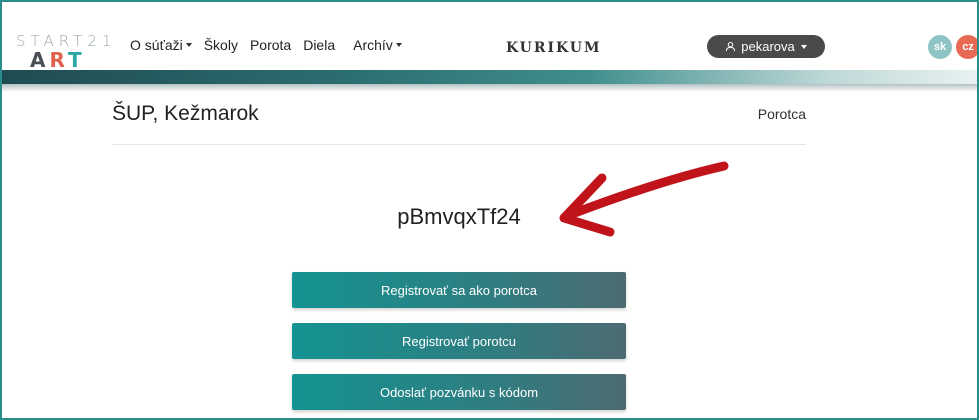 The width and height of the screenshot is (979, 420). What do you see at coordinates (781, 114) in the screenshot?
I see `role-label: Porotca` at bounding box center [781, 114].